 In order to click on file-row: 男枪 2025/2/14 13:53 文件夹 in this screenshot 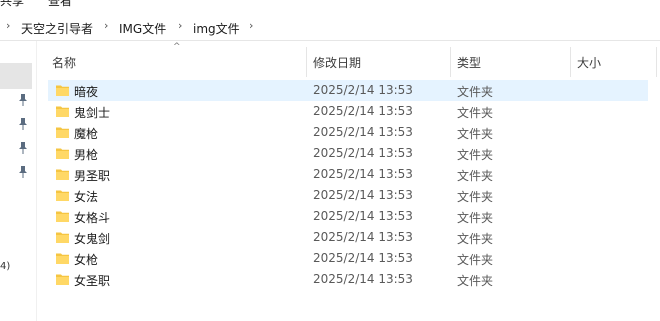, I will do `click(348, 153)`.